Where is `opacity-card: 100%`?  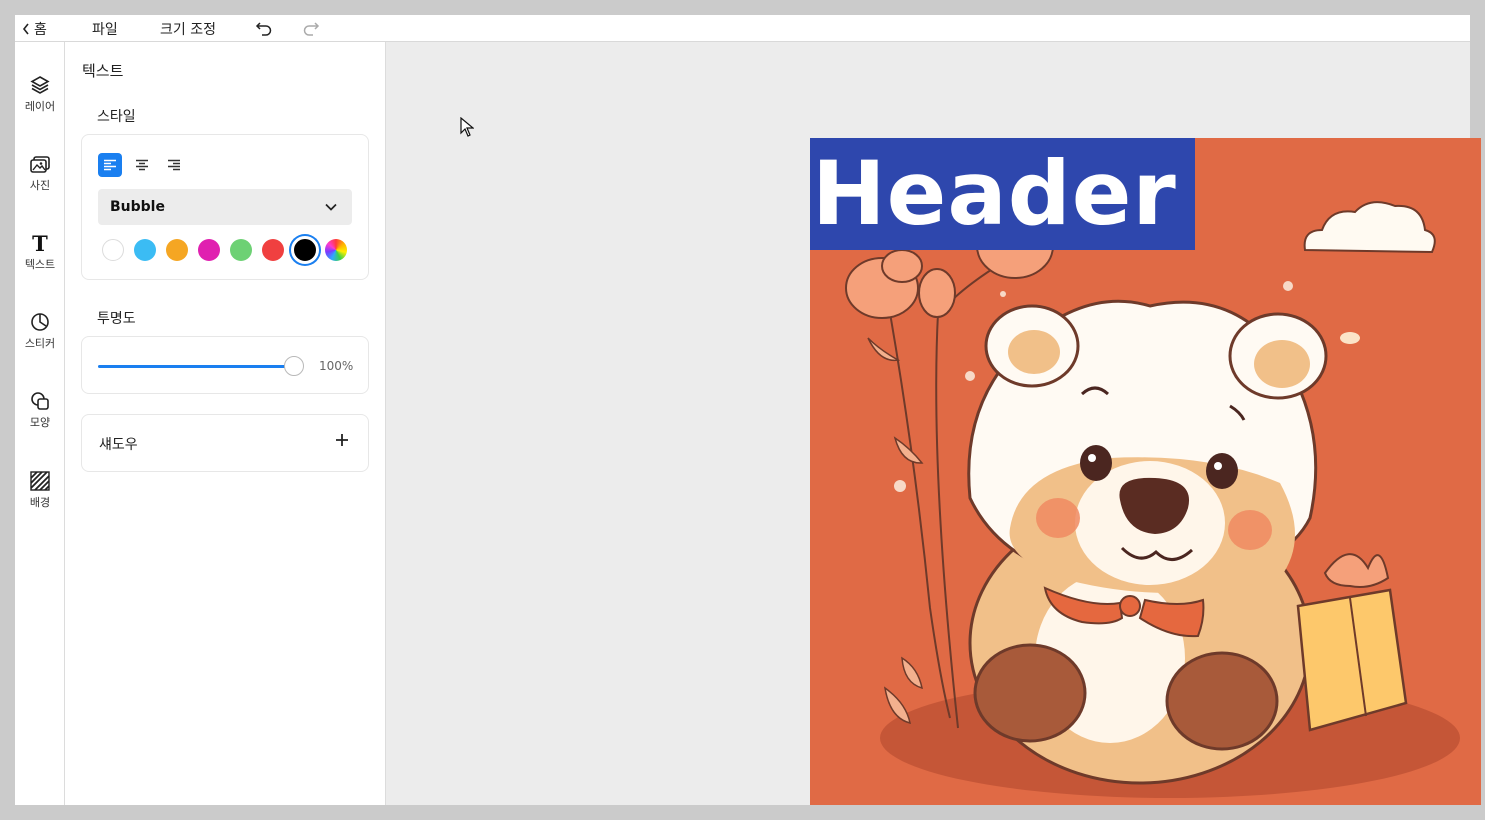
opacity-card: 100% is located at coordinates (225, 365).